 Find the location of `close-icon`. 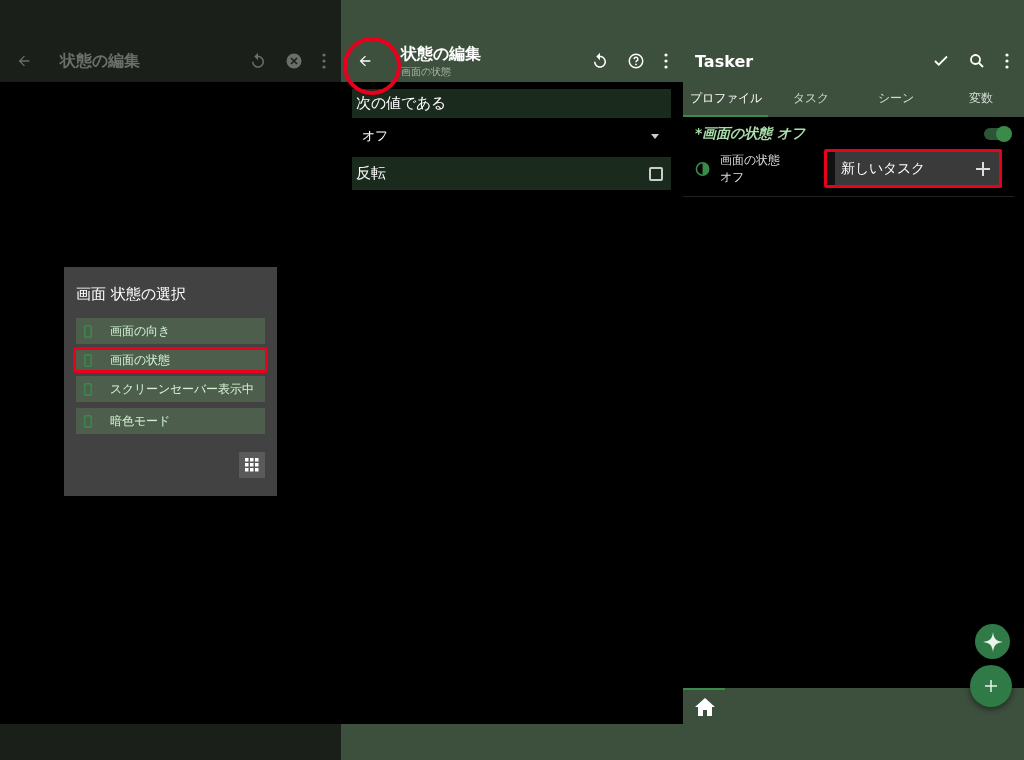

close-icon is located at coordinates (294, 61).